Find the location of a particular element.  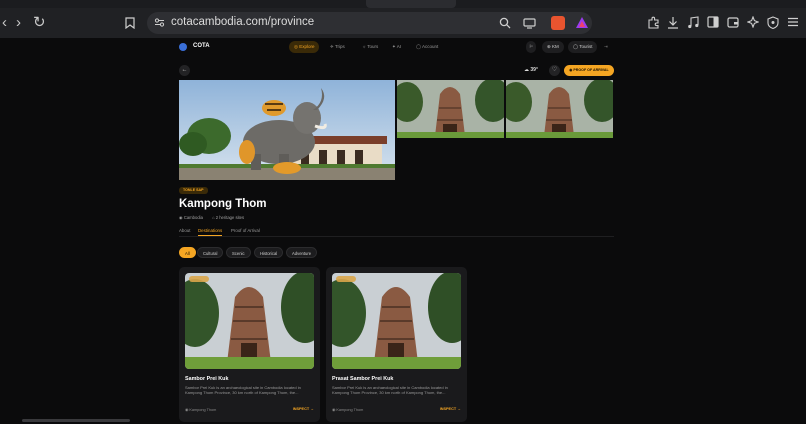

tab-destinations: Destinations is located at coordinates (210, 230).